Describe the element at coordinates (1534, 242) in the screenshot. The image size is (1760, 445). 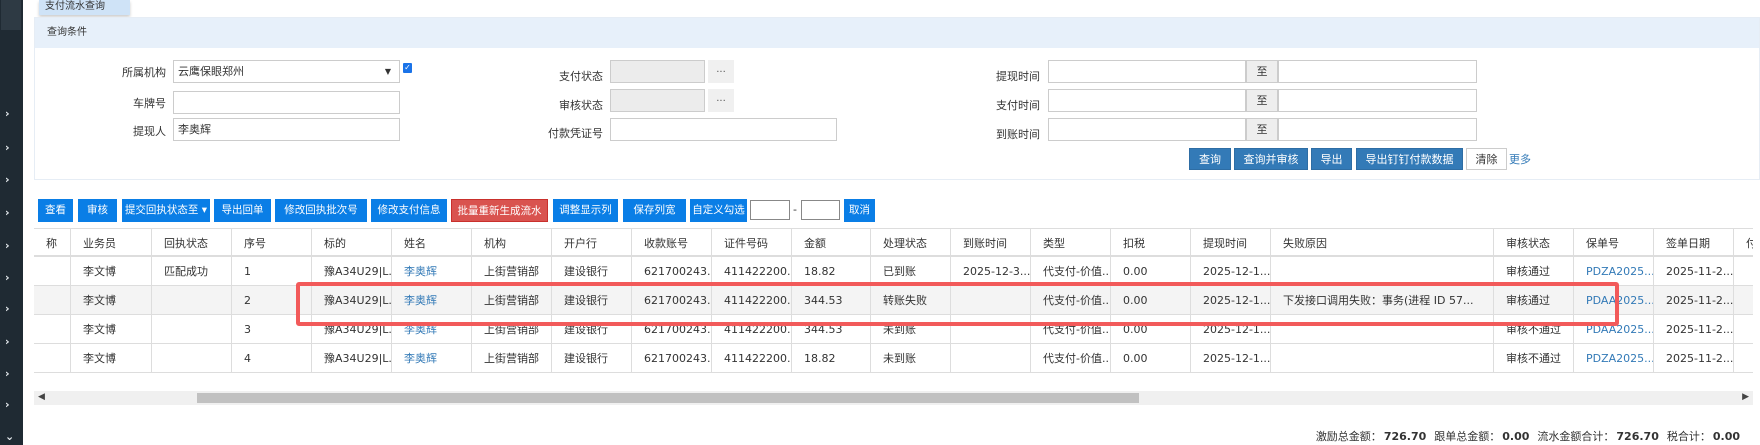
I see `column-header: 审核状态` at that location.